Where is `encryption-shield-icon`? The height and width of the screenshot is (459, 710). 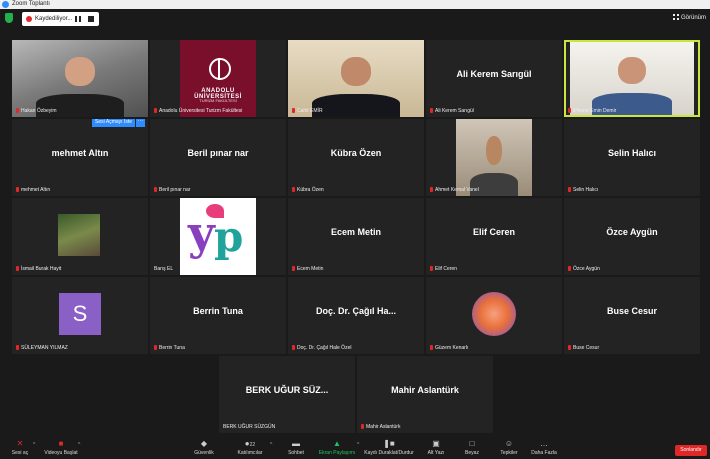
encryption-shield-icon is located at coordinates (9, 18).